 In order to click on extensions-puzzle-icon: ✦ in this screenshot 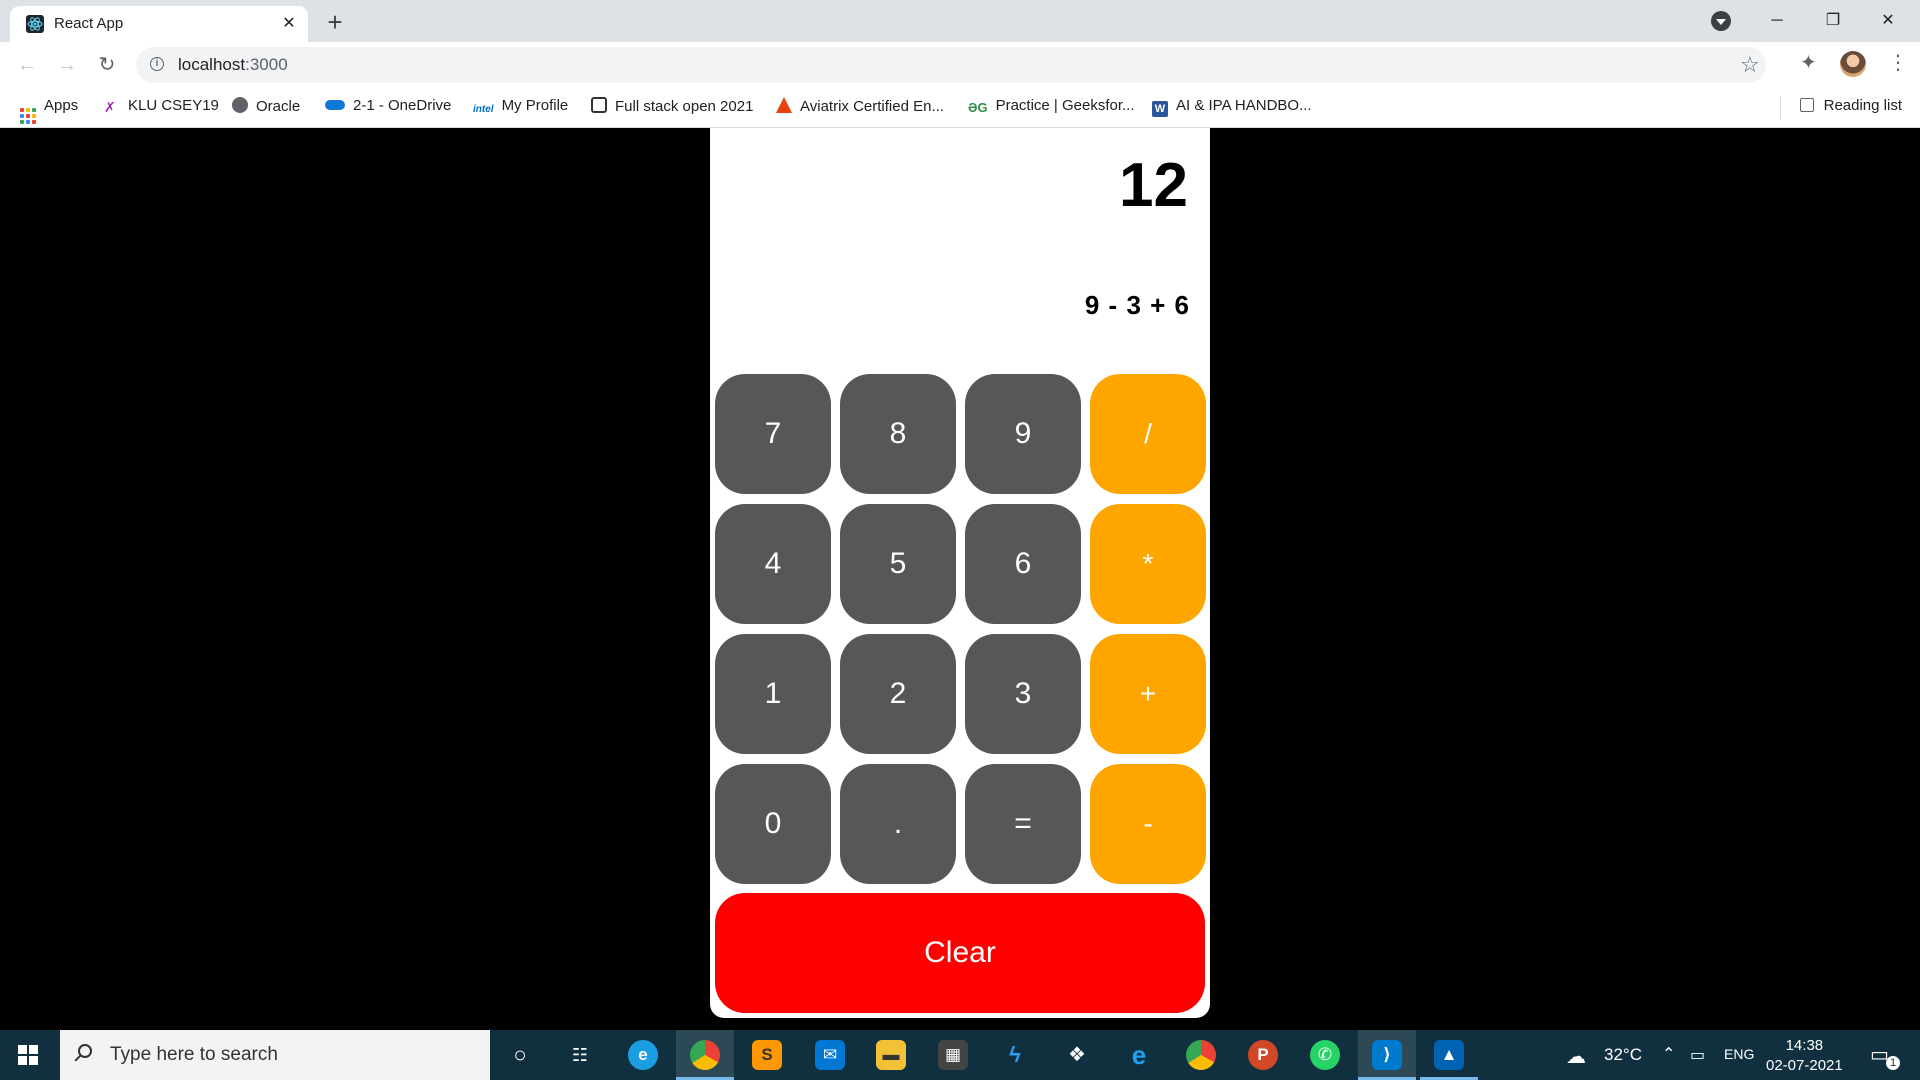, I will do `click(1808, 62)`.